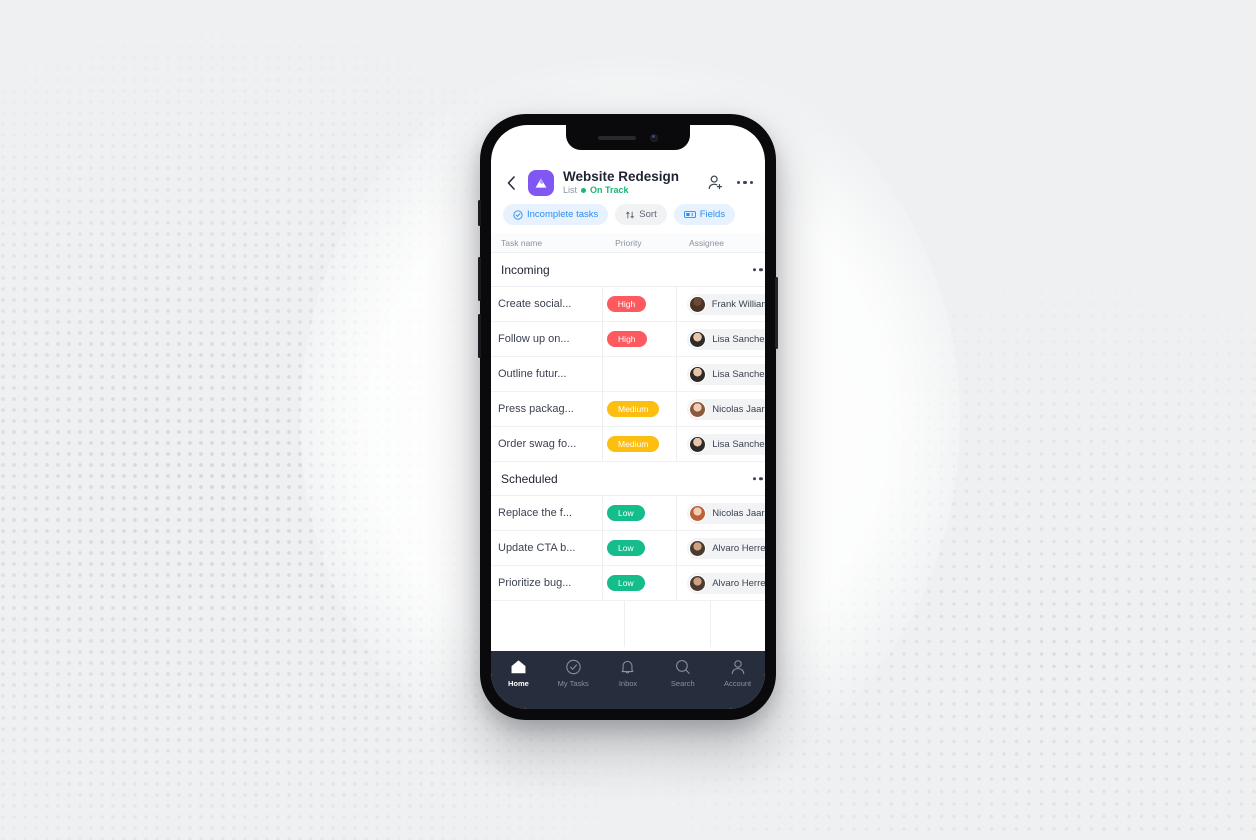 The width and height of the screenshot is (1256, 840). Describe the element at coordinates (609, 190) in the screenshot. I see `status-badge: On Track` at that location.